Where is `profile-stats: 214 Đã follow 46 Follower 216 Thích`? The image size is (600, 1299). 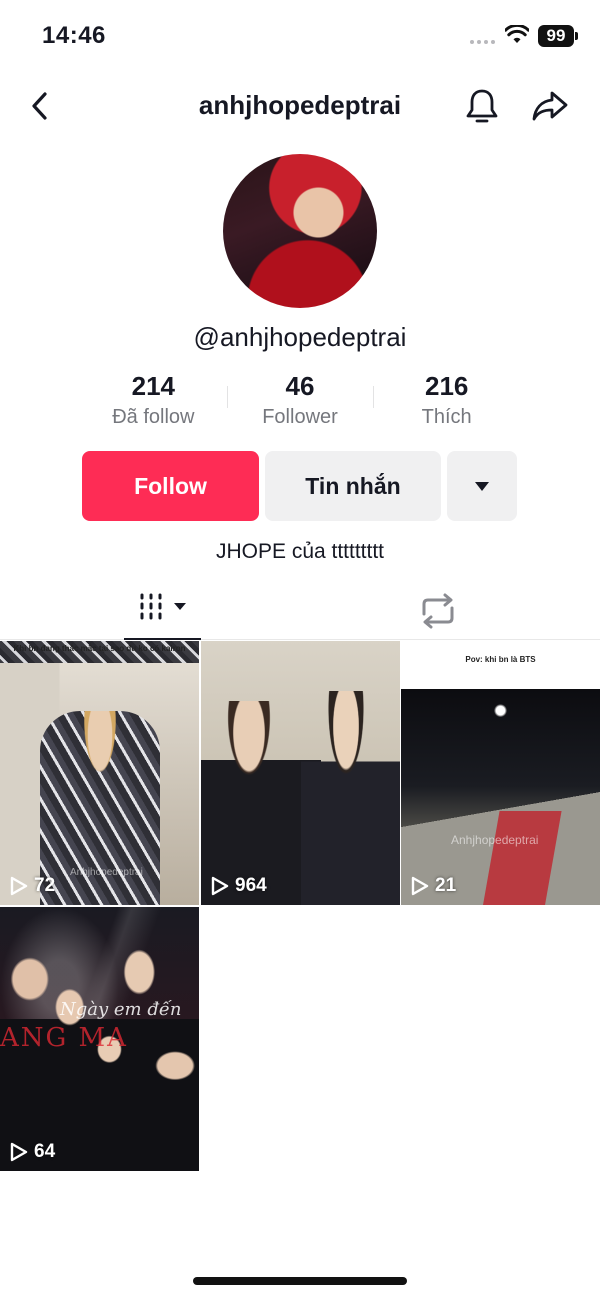
profile-stats: 214 Đã follow 46 Follower 216 Thích is located at coordinates (300, 401).